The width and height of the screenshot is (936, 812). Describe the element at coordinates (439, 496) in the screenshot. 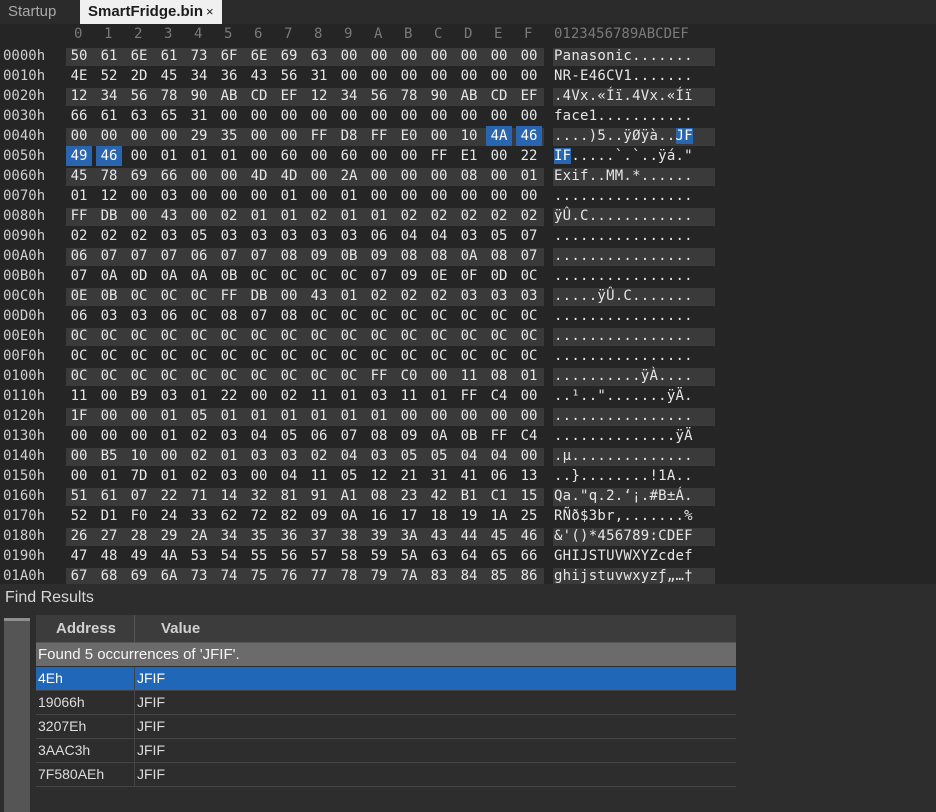

I see `hex-byte: 42` at that location.